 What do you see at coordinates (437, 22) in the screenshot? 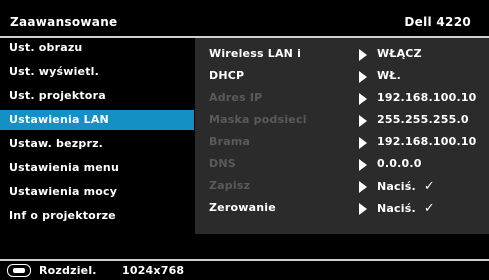
I see `model-name: Dell 4220` at bounding box center [437, 22].